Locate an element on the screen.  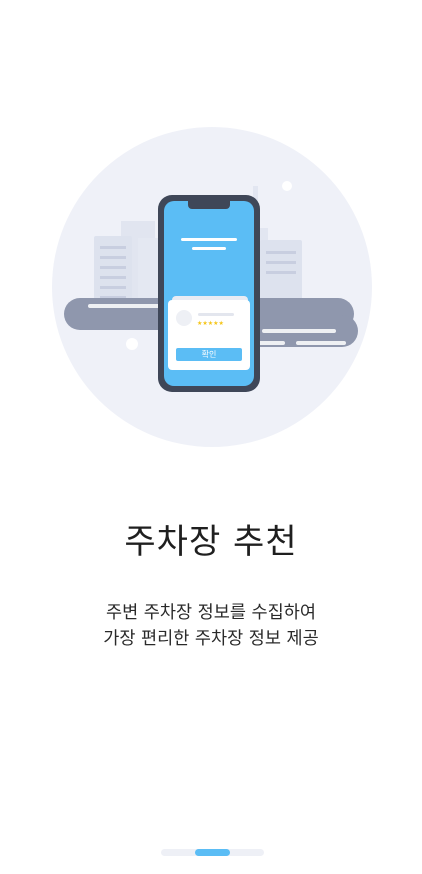
description-line: 주변 주차장 정보를 수집하여 is located at coordinates (211, 613).